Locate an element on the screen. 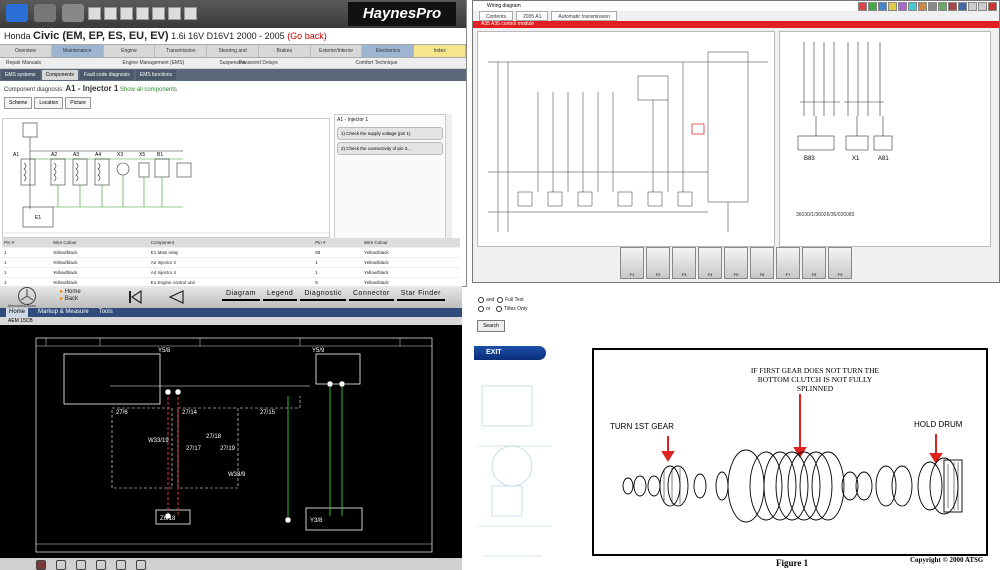 This screenshot has height=570, width=1000. table-row: 1 Yellow/black A4 Injector 4 1 Yellow/black is located at coordinates (231, 272).